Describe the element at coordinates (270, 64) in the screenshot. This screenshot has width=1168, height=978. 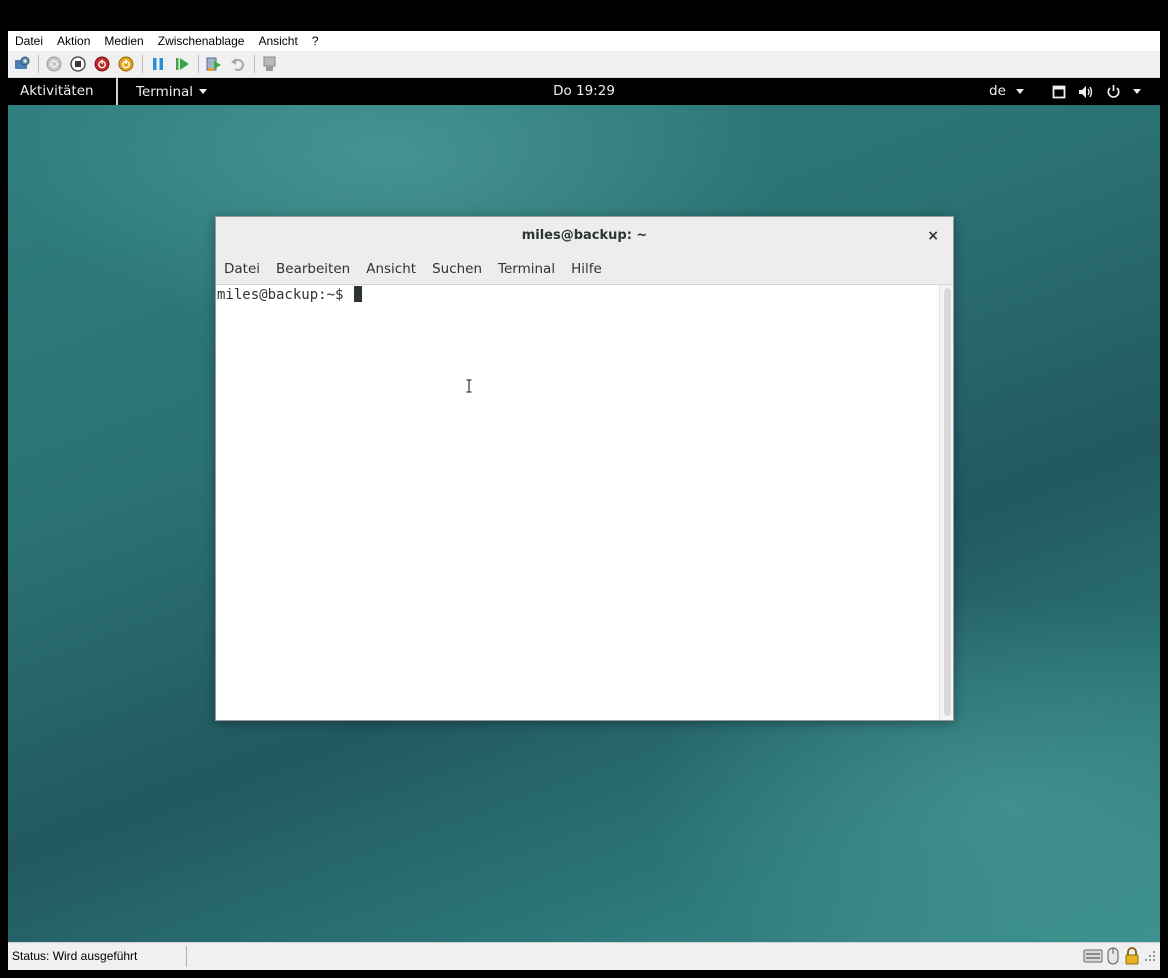
I see `enhanced-session-icon` at that location.